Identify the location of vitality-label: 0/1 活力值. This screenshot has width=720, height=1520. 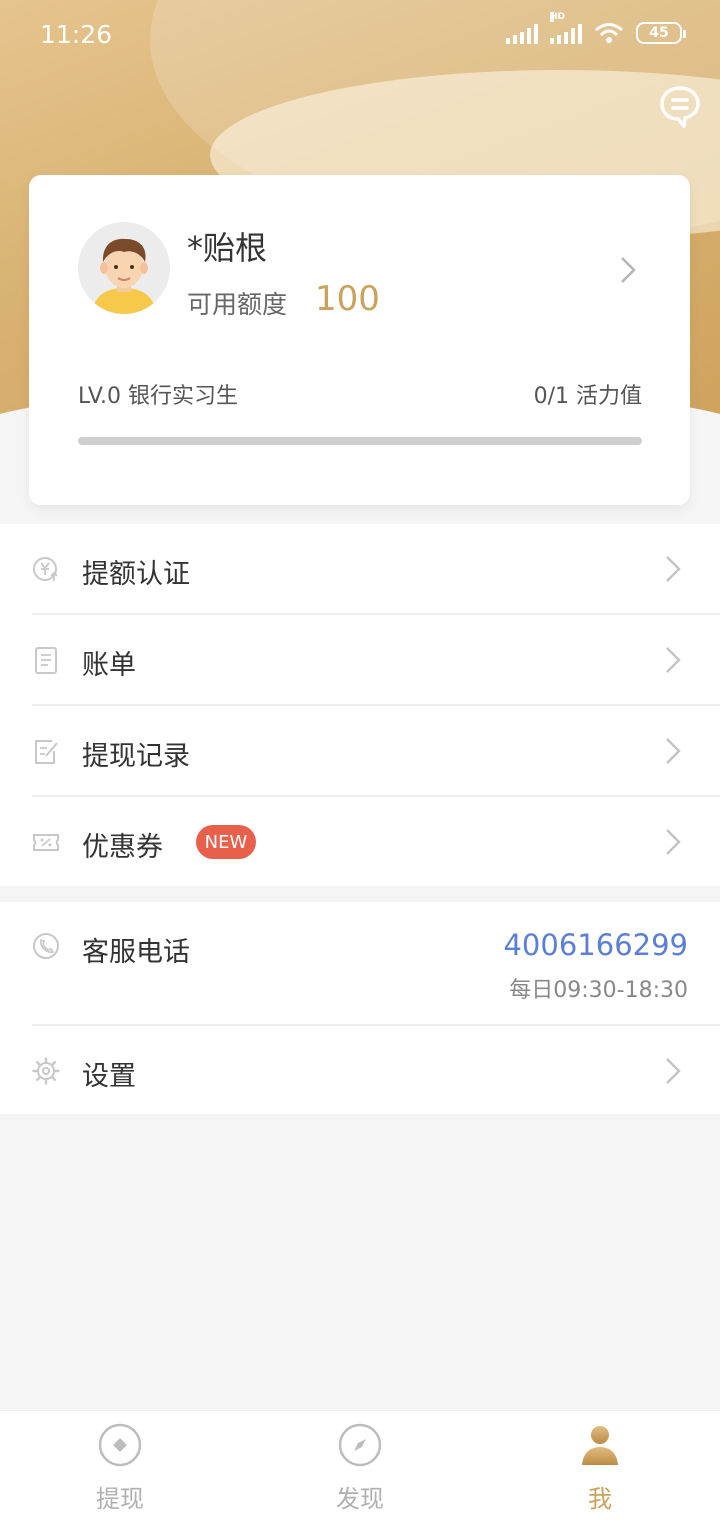
(587, 396).